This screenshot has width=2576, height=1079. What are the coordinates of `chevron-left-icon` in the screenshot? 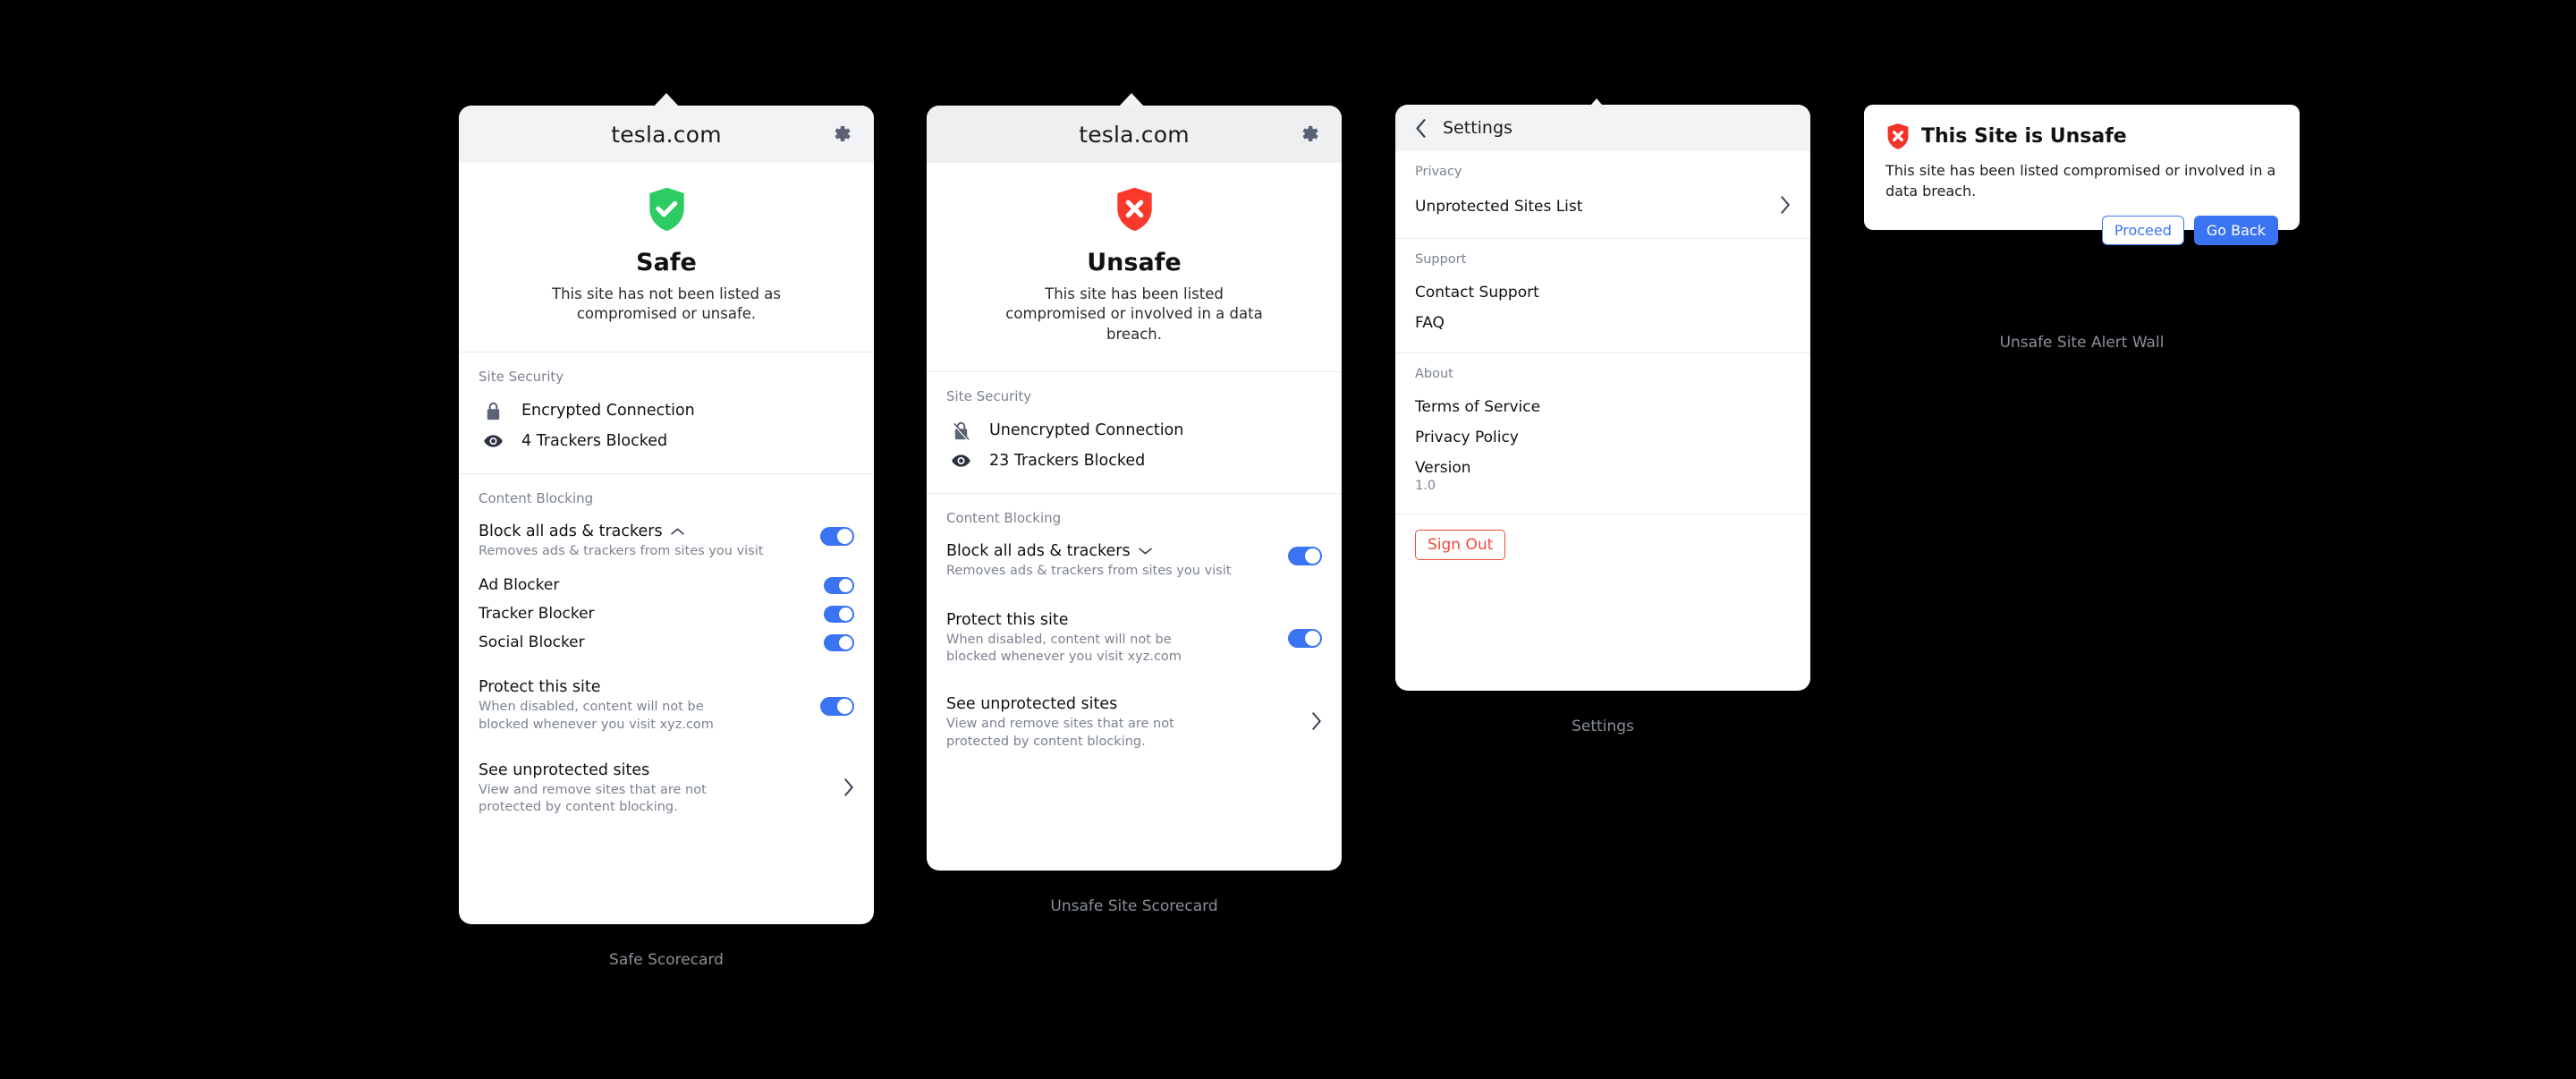 It's located at (1421, 128).